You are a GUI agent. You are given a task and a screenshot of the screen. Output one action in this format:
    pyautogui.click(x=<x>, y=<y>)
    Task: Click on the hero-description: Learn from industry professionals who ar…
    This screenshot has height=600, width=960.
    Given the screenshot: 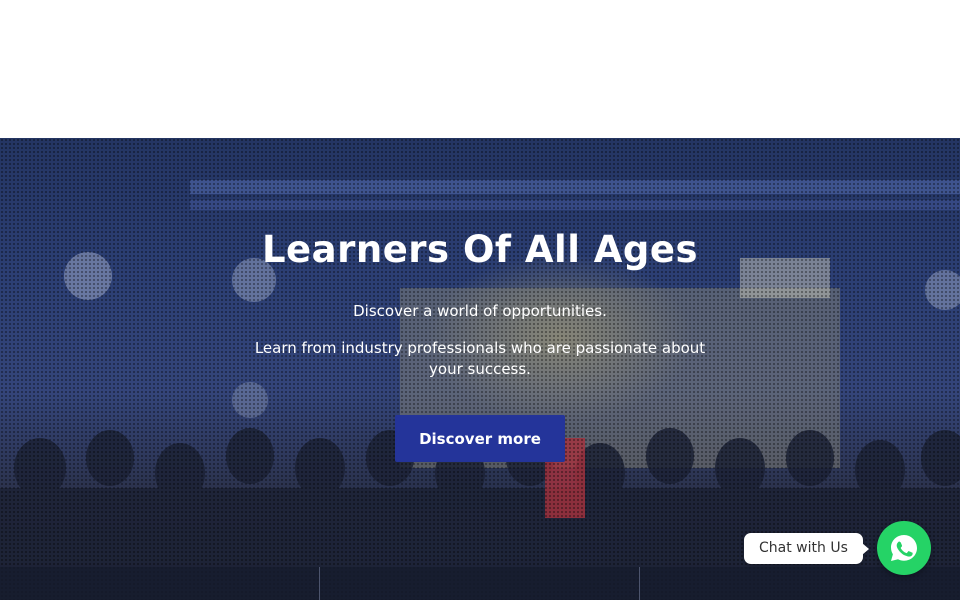 What is the action you would take?
    pyautogui.click(x=480, y=358)
    